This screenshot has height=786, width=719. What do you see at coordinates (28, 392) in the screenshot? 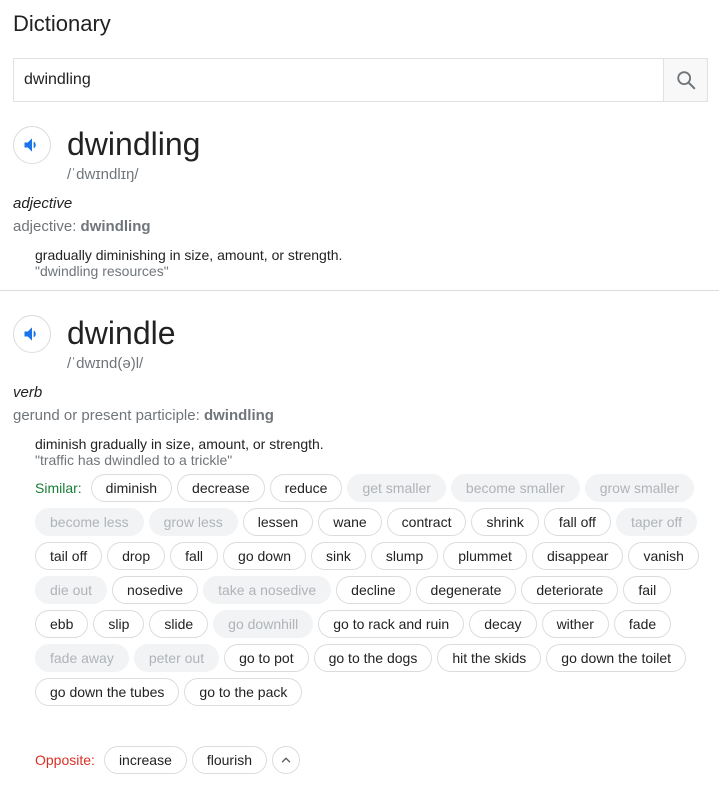
I see `part-of-speech: verb` at bounding box center [28, 392].